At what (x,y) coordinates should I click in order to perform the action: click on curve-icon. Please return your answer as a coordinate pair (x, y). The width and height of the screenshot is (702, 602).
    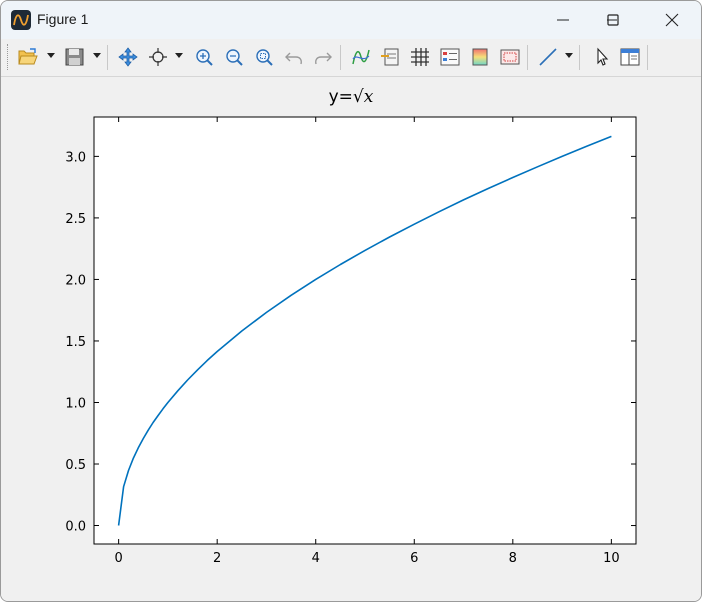
    Looking at the image, I should click on (361, 57).